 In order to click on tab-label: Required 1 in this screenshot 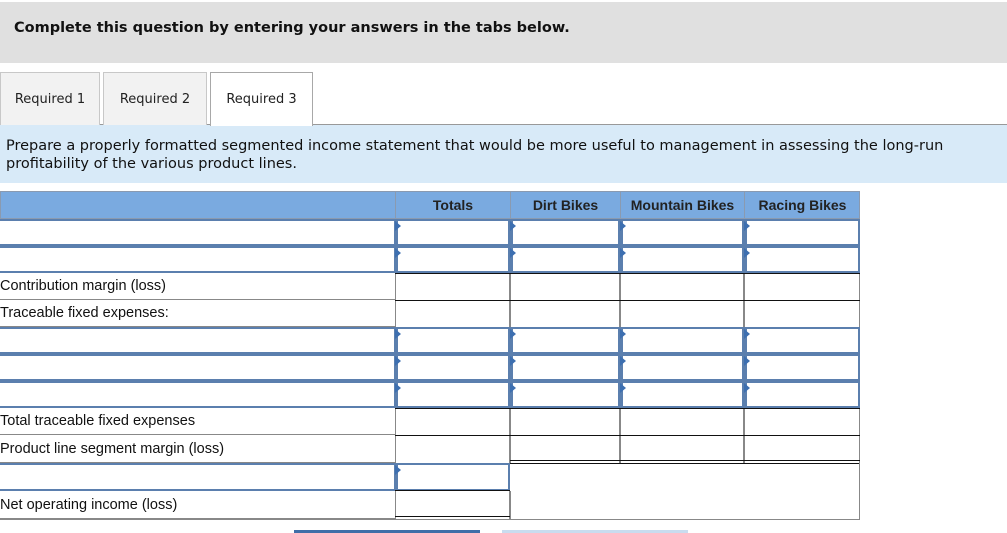, I will do `click(50, 99)`.